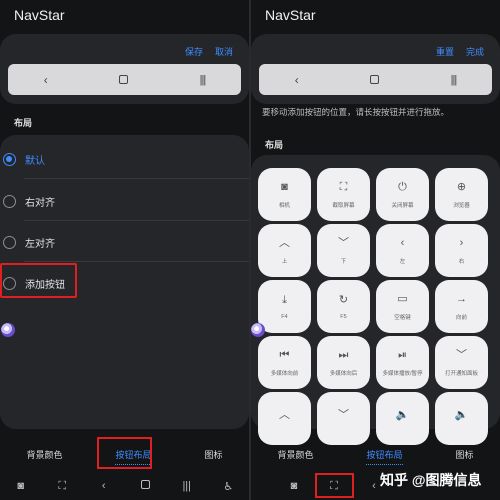  Describe the element at coordinates (431, 480) in the screenshot. I see `watermark-text: 知乎 @图腾信息` at that location.